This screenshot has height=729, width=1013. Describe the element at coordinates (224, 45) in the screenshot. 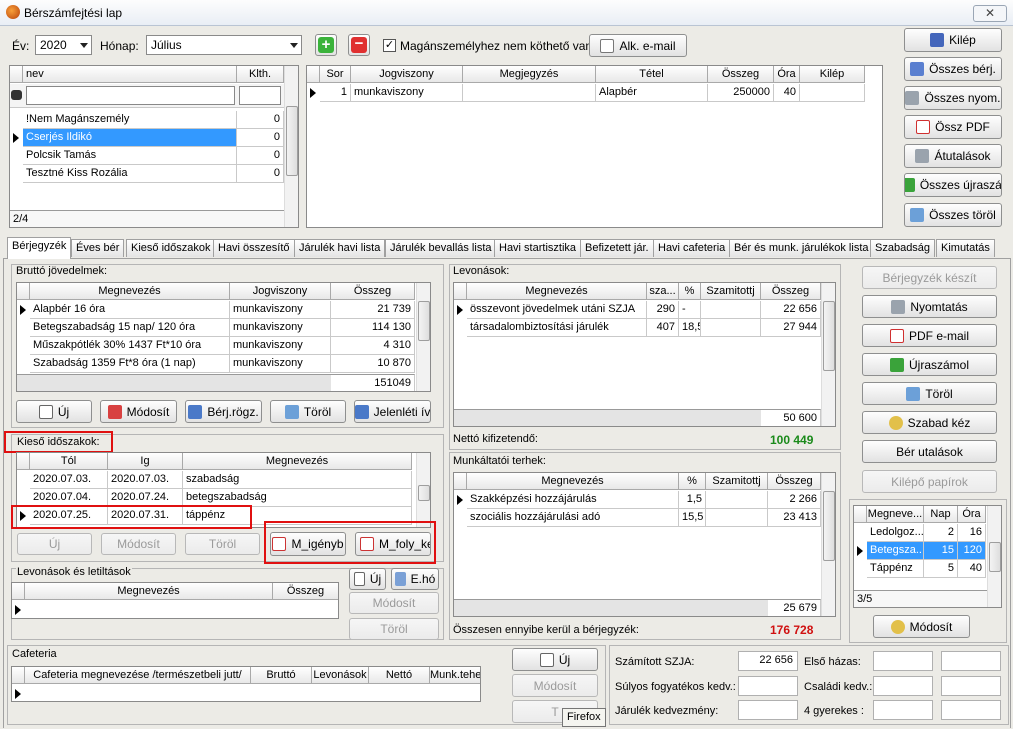

I see `month-select: Július` at that location.